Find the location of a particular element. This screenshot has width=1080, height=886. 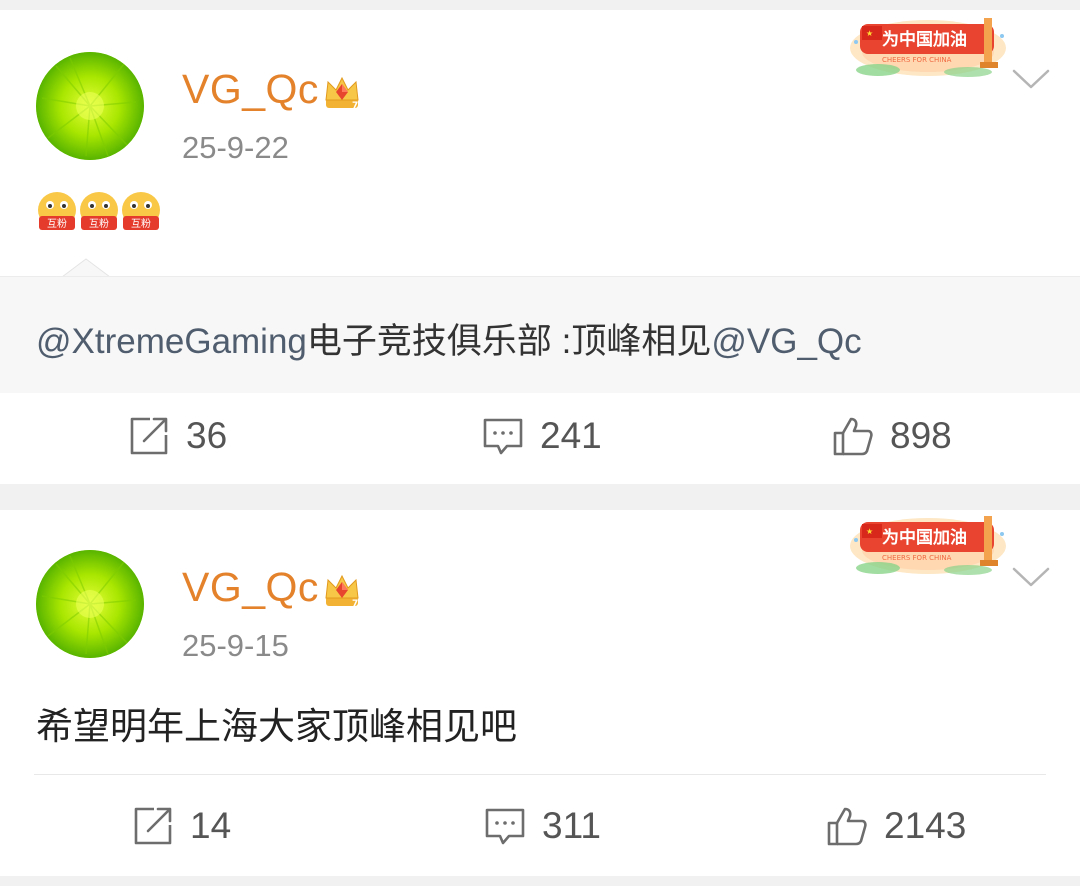

comment-button: 311 is located at coordinates (542, 826).